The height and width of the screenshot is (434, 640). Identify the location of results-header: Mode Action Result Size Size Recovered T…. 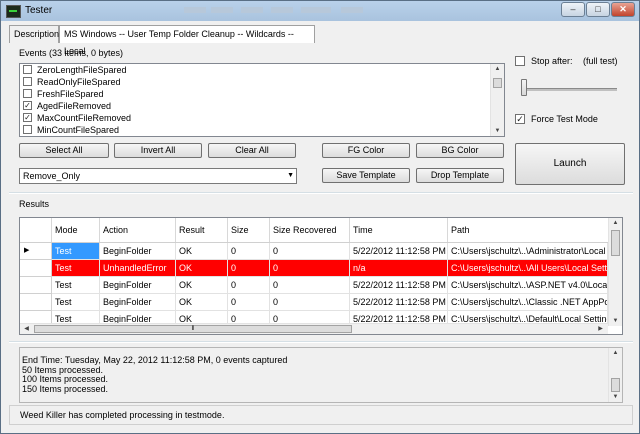
(321, 230).